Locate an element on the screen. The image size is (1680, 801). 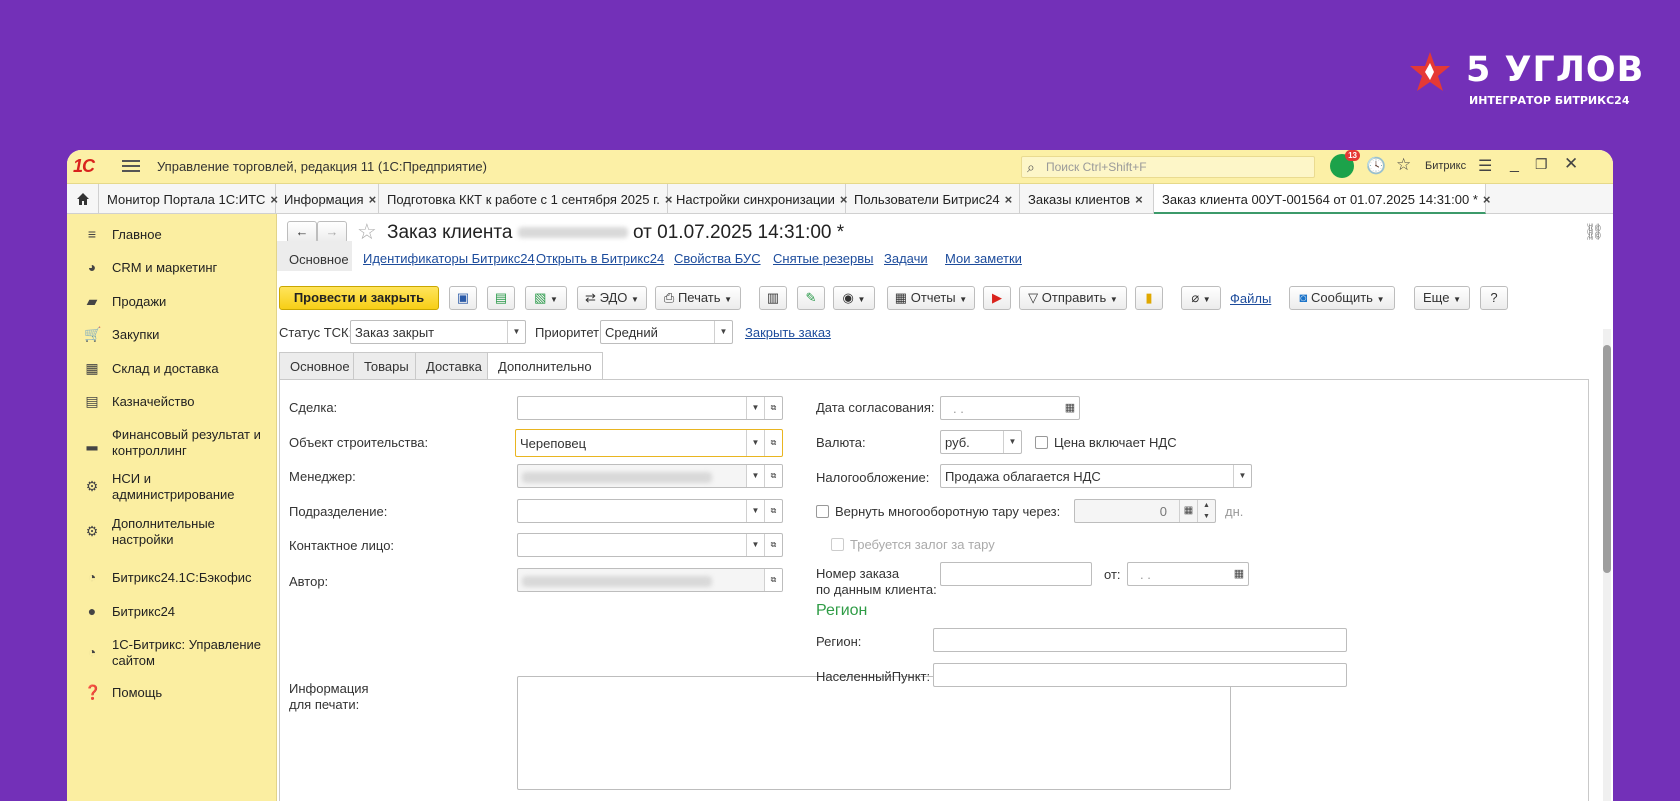
scrollbar-thumb is located at coordinates (1607, 459).